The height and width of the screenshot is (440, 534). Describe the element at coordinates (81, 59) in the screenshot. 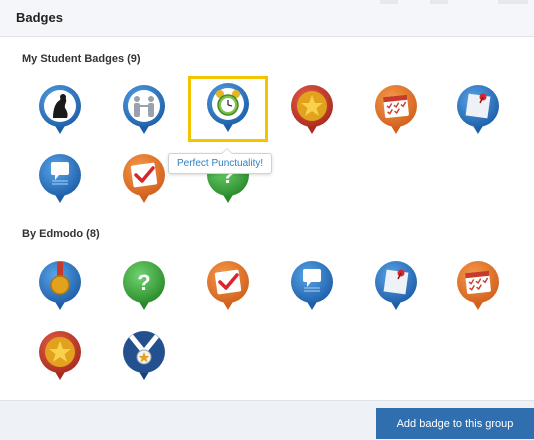

I see `section-title-student-badges: My Student Badges (9)` at that location.